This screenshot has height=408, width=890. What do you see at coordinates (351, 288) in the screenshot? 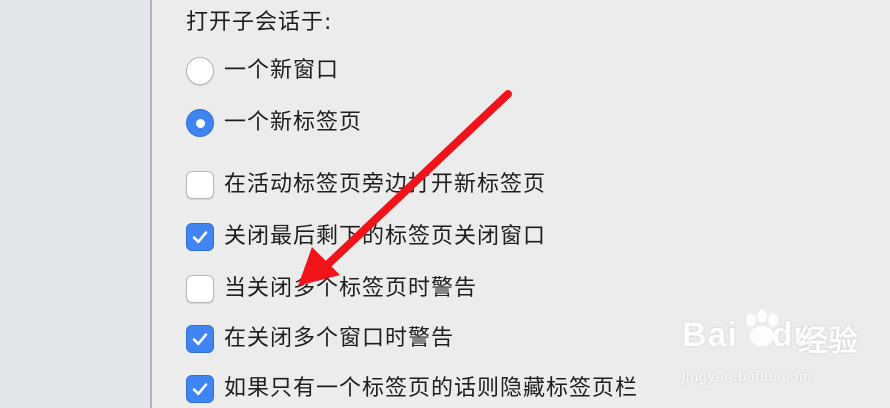
I see `checkbox-label-warn-close-tabs: 当关闭多个标签页时警告` at bounding box center [351, 288].